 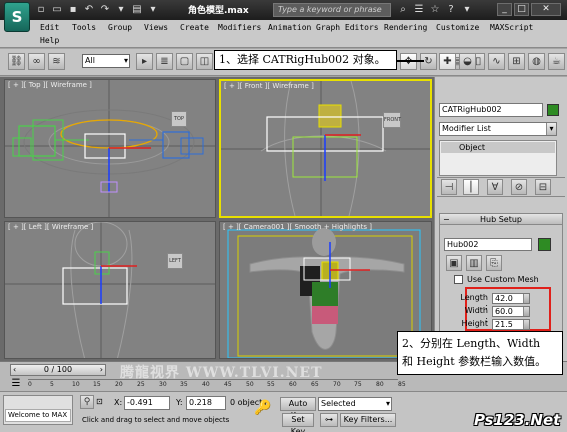 What do you see at coordinates (50, 85) in the screenshot?
I see `viewport-label-top: [ + ][ Top ][ Wireframe ]` at bounding box center [50, 85].